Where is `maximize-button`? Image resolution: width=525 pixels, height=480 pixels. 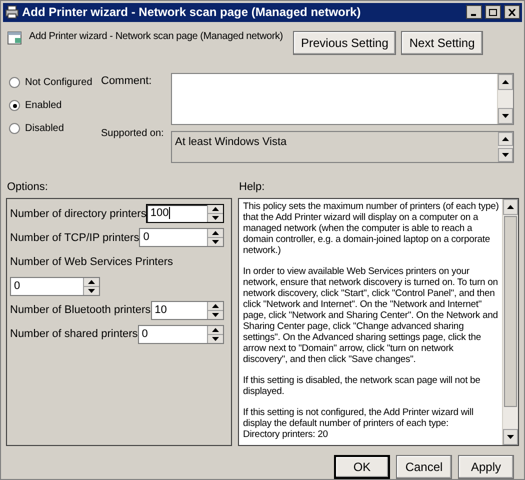 maximize-button is located at coordinates (493, 12).